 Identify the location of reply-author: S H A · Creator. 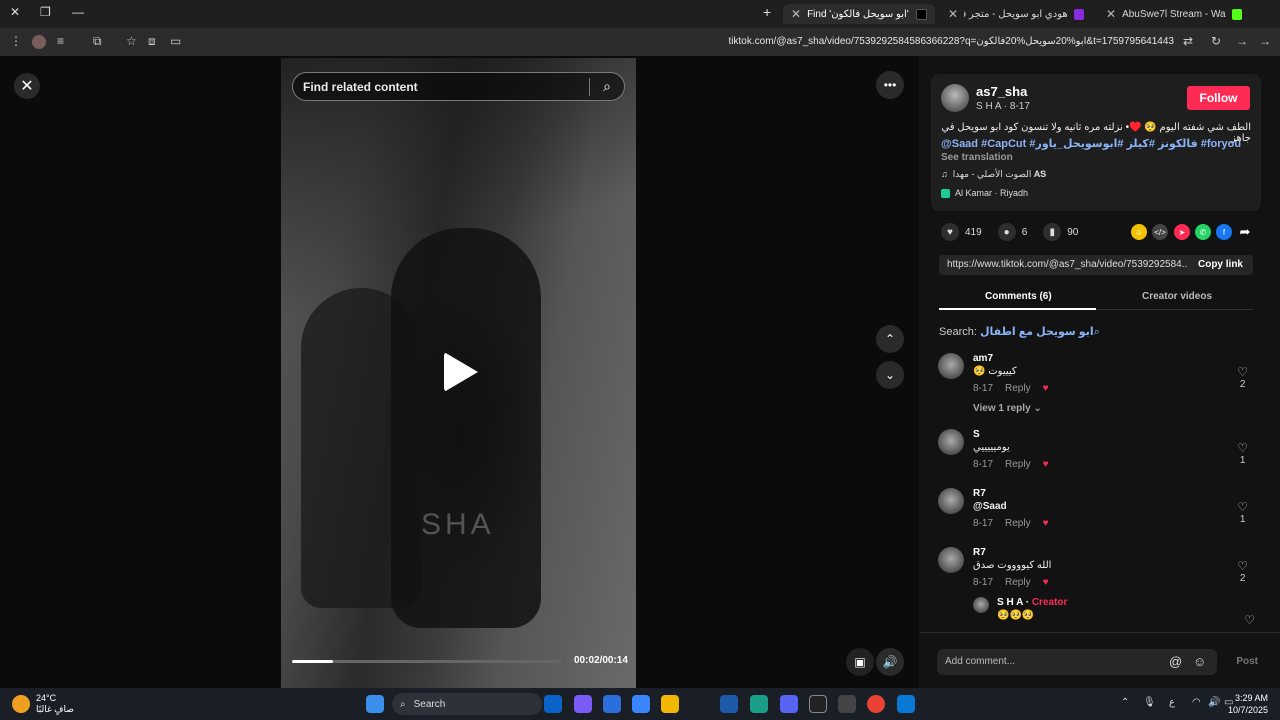
(1032, 602).